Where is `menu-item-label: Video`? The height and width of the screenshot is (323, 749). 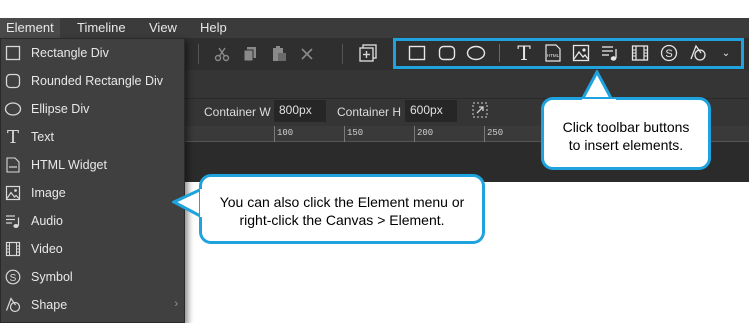 menu-item-label: Video is located at coordinates (47, 249).